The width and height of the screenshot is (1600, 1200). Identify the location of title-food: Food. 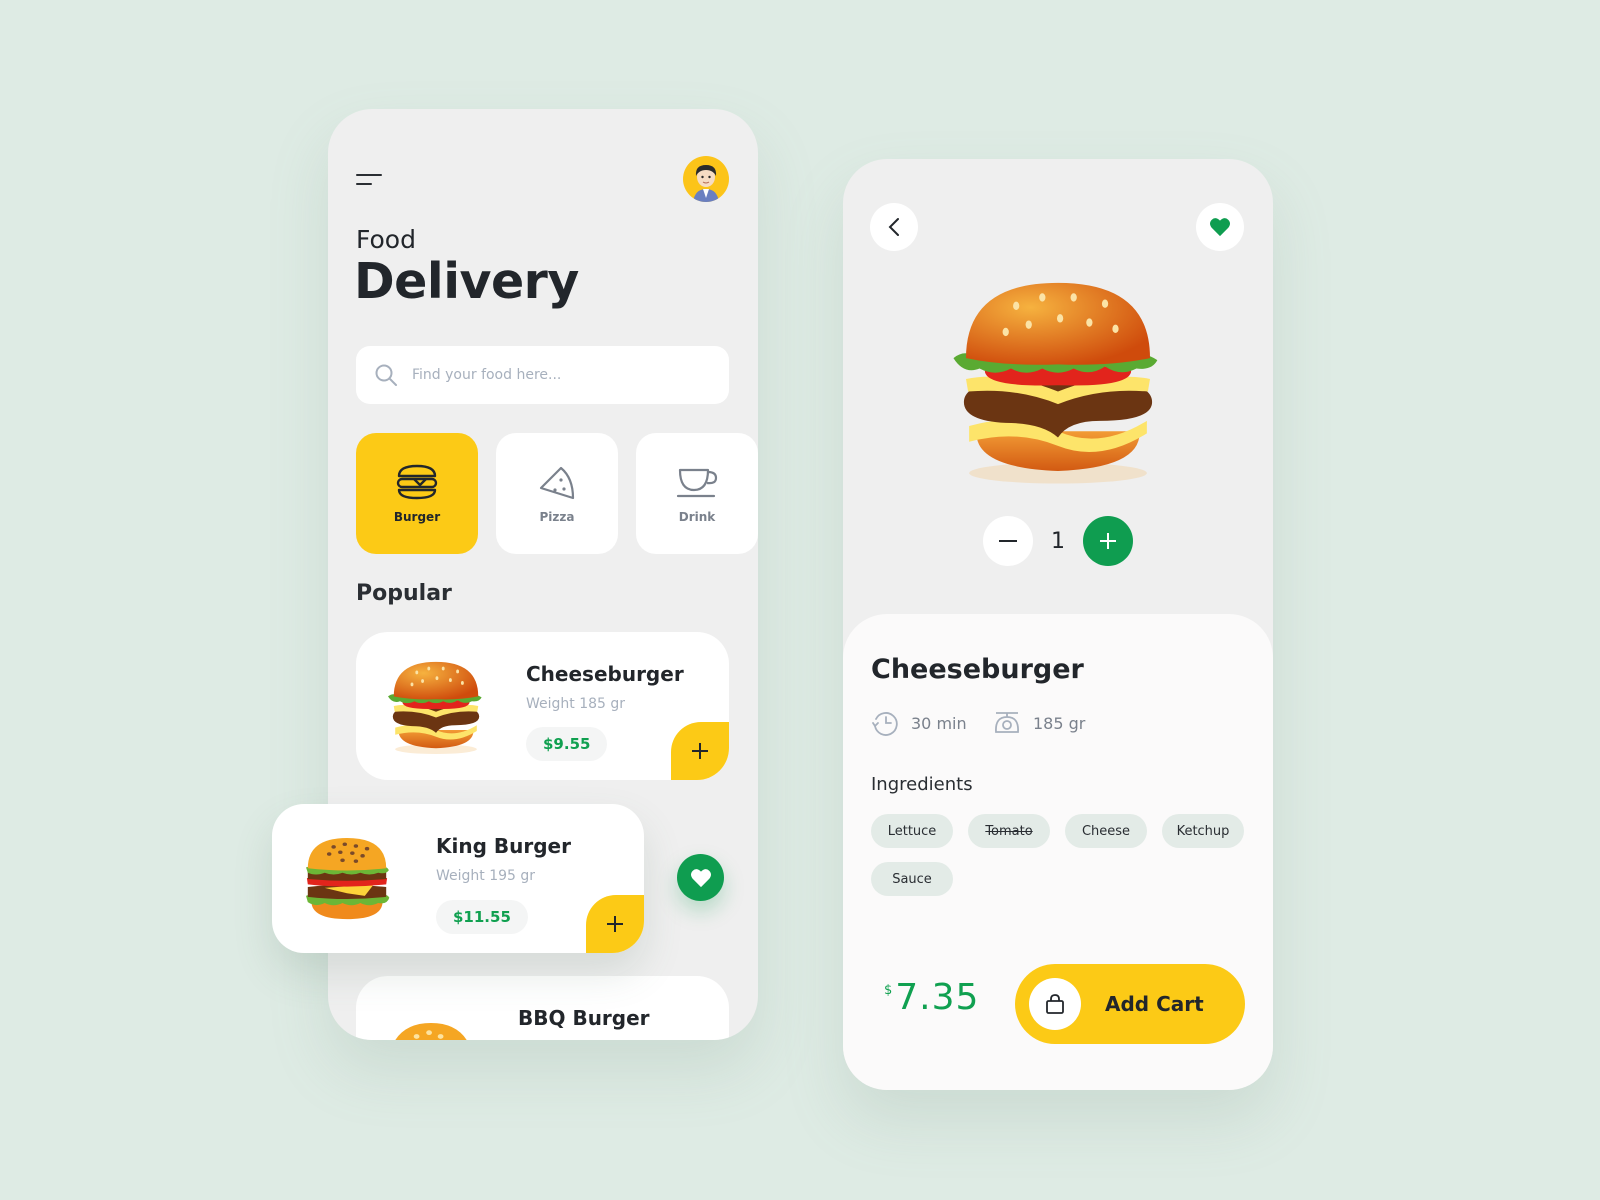
(386, 239).